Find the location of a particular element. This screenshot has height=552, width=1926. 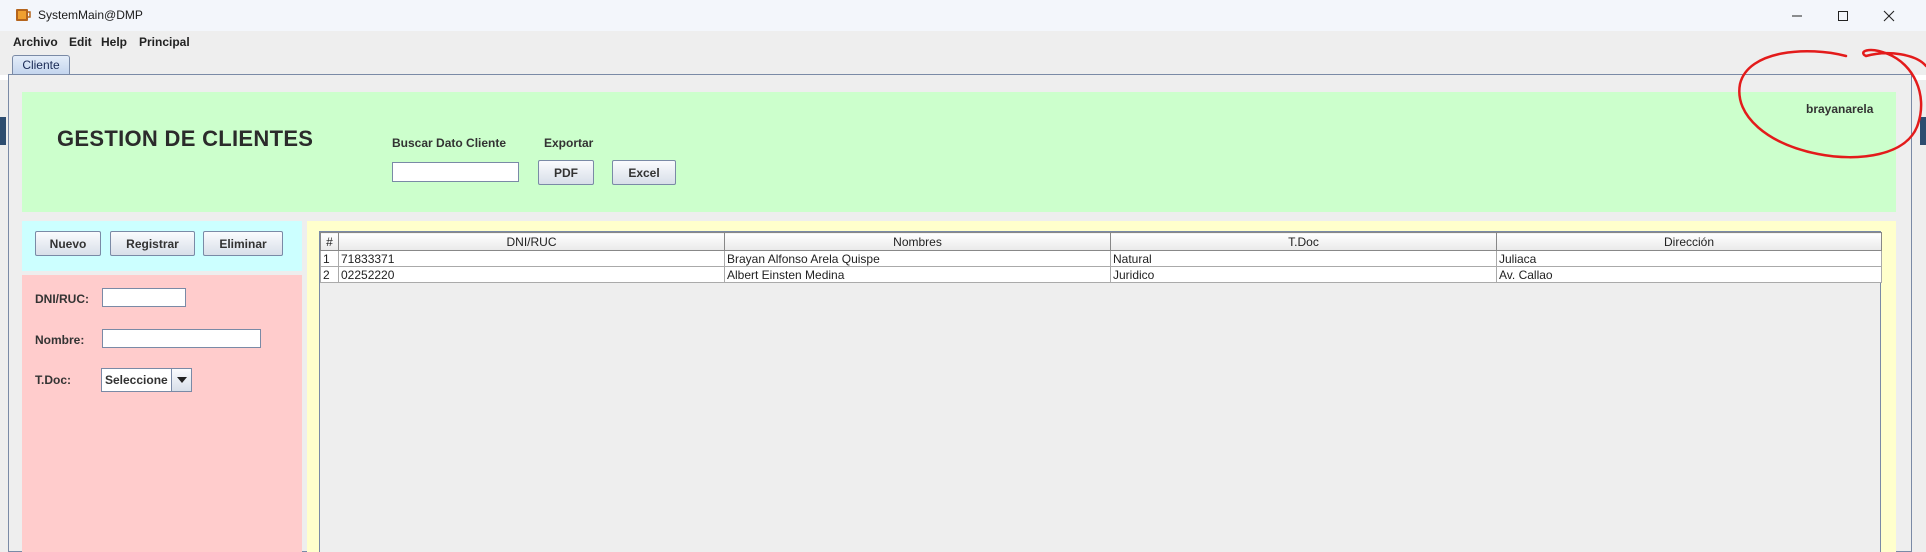

excel-button: Excel is located at coordinates (644, 172).